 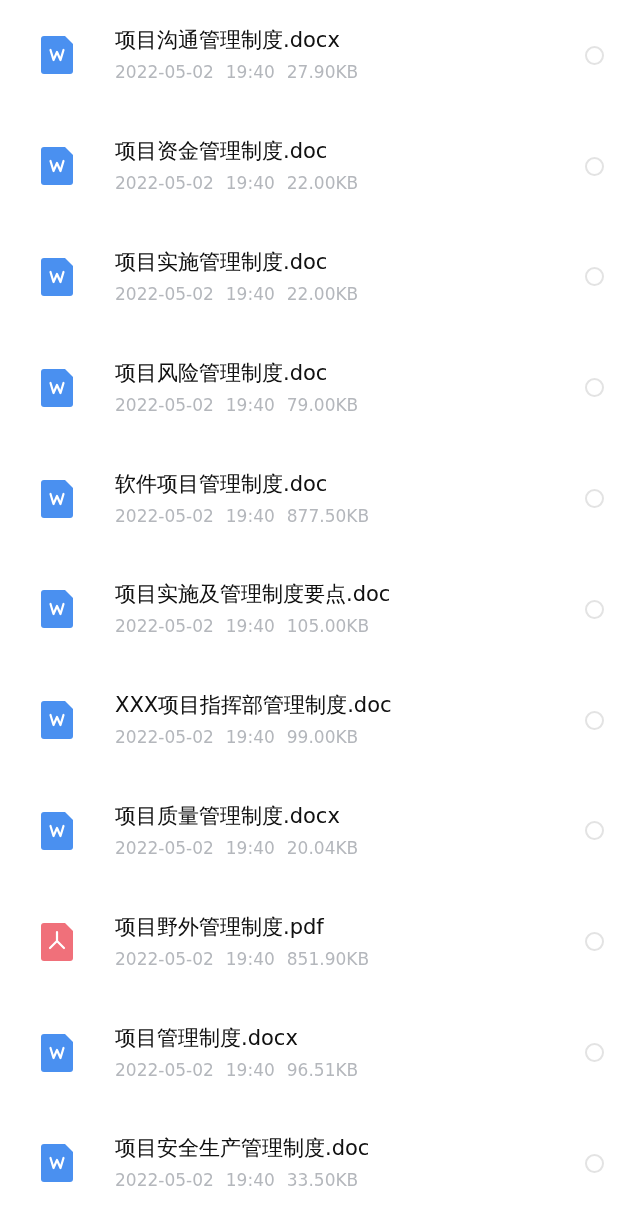 I want to click on file-row: 项目安全生产管理制度.doc 2022-05-02 19:40 33.50KB, so click(x=320, y=1163).